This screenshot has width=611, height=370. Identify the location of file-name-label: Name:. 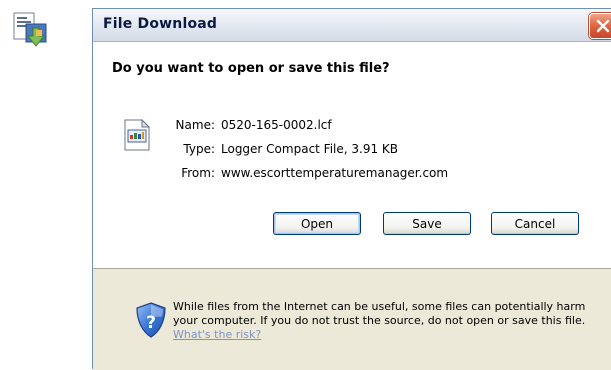
(195, 125).